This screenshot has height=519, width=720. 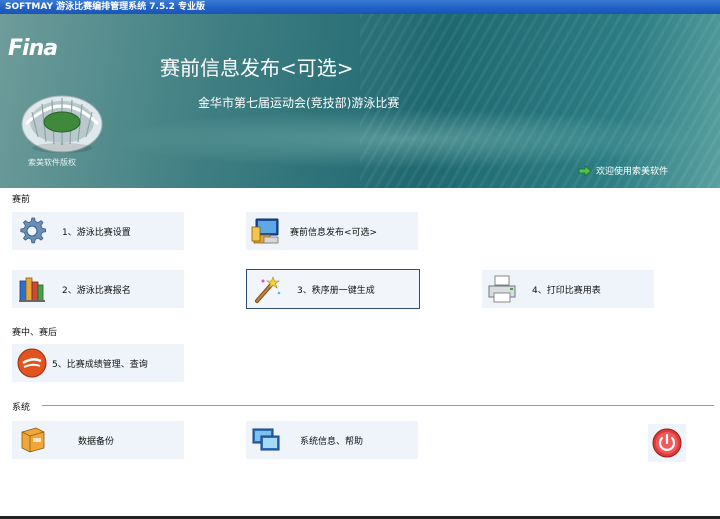 I want to click on fina-logo: Fina, so click(x=33, y=48).